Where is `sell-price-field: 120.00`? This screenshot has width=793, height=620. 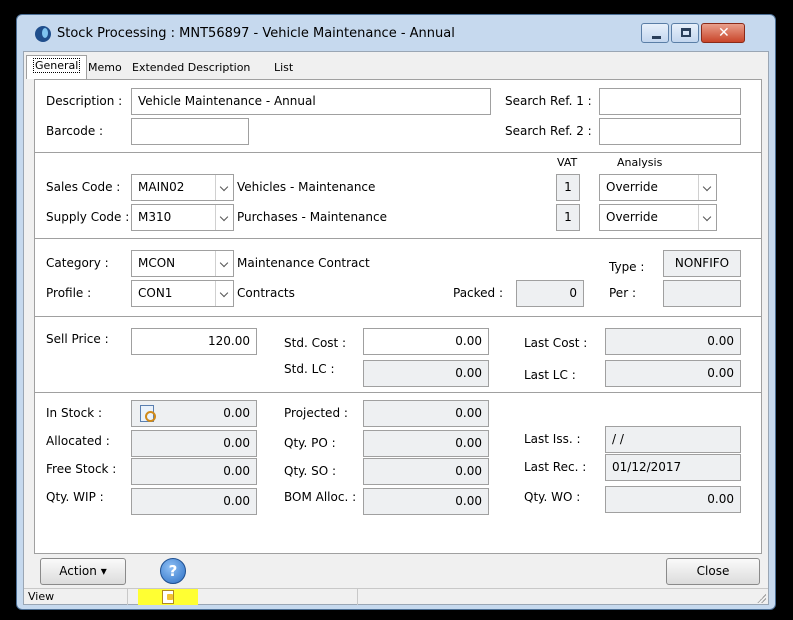 sell-price-field: 120.00 is located at coordinates (194, 341).